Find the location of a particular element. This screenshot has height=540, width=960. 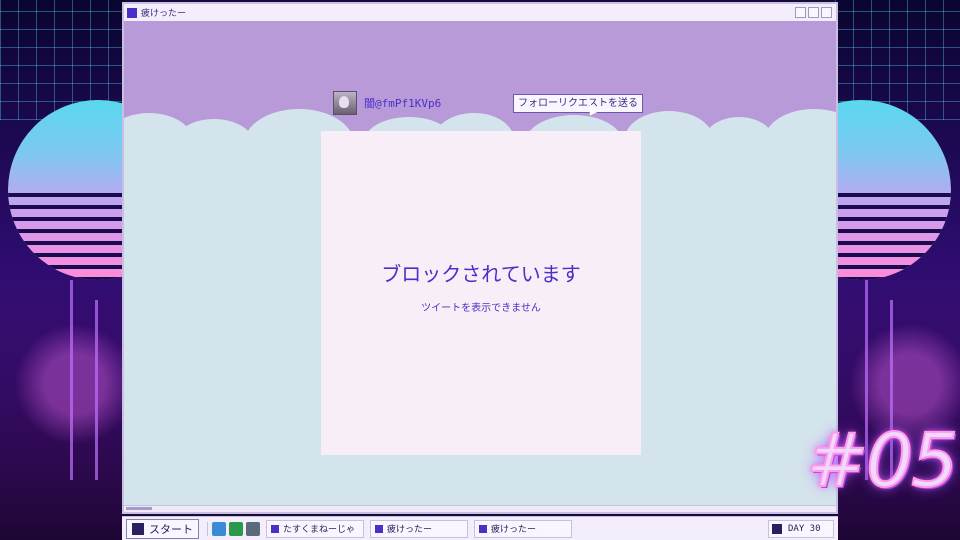

taskbar: スタート たすくまねーじゃ 疲けったー 疲けったー DAY 30 is located at coordinates (480, 528).